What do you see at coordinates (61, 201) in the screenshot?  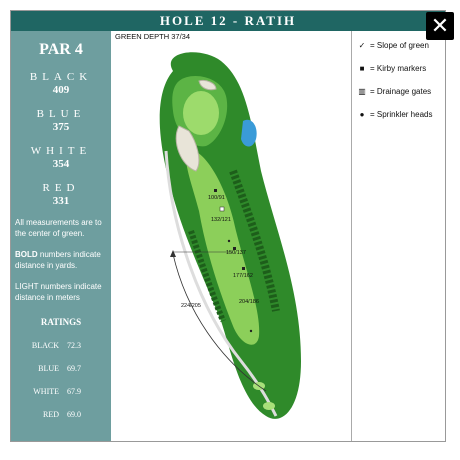 I see `tee-yards: 331` at bounding box center [61, 201].